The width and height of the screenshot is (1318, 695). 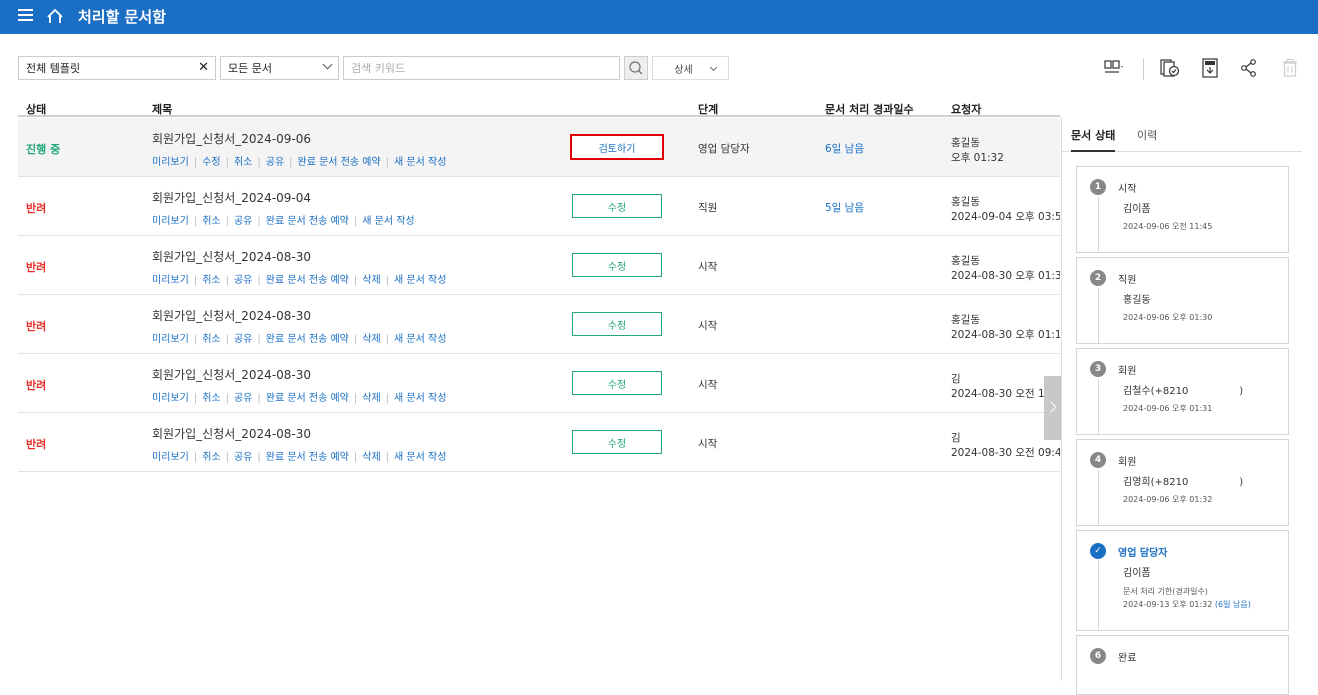 I want to click on review-button: 검토하기, so click(x=617, y=147).